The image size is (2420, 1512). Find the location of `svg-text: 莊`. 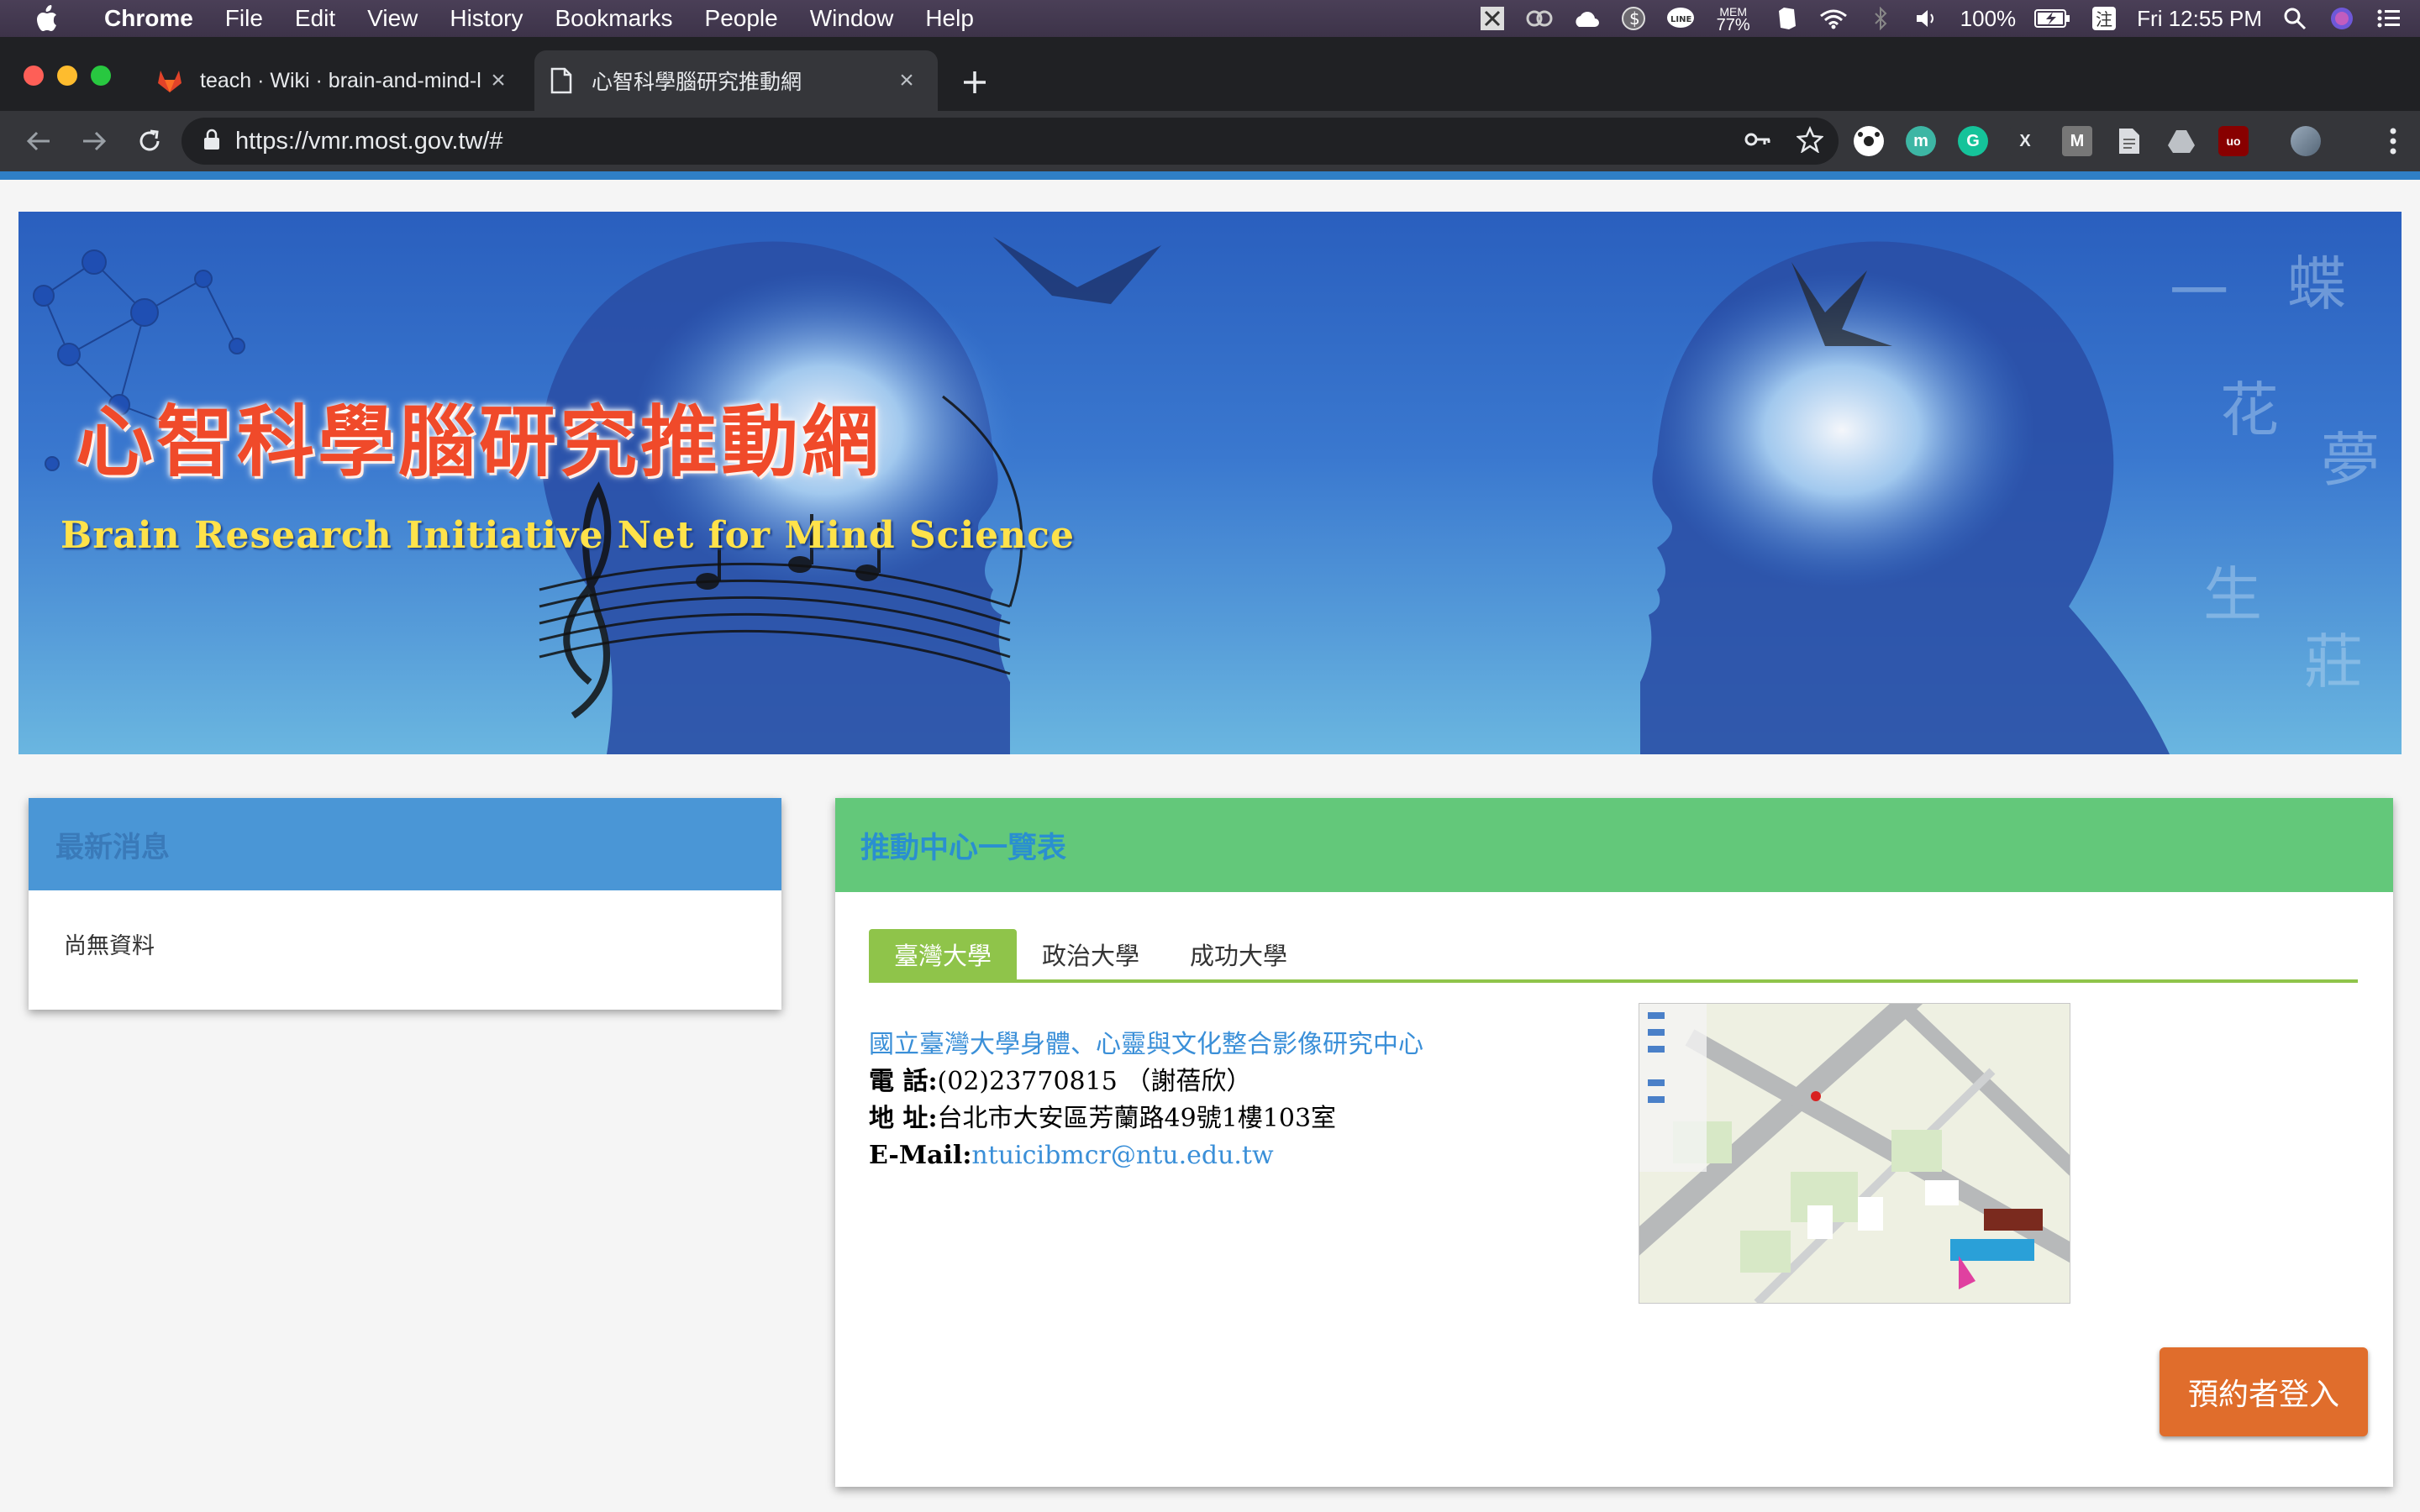

svg-text: 莊 is located at coordinates (2333, 661).